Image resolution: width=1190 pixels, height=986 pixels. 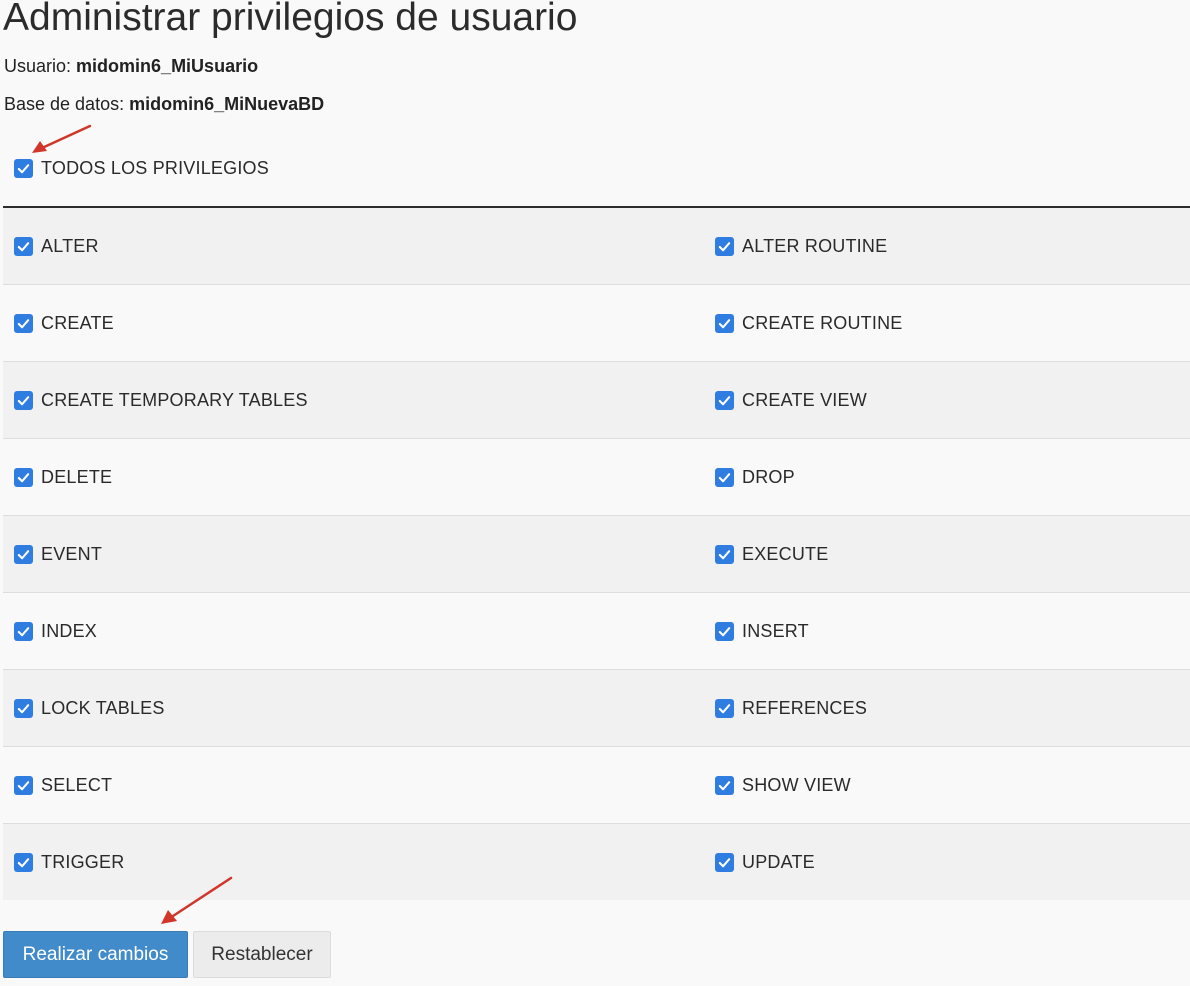 I want to click on privilege-cell: CREATE, so click(x=359, y=323).